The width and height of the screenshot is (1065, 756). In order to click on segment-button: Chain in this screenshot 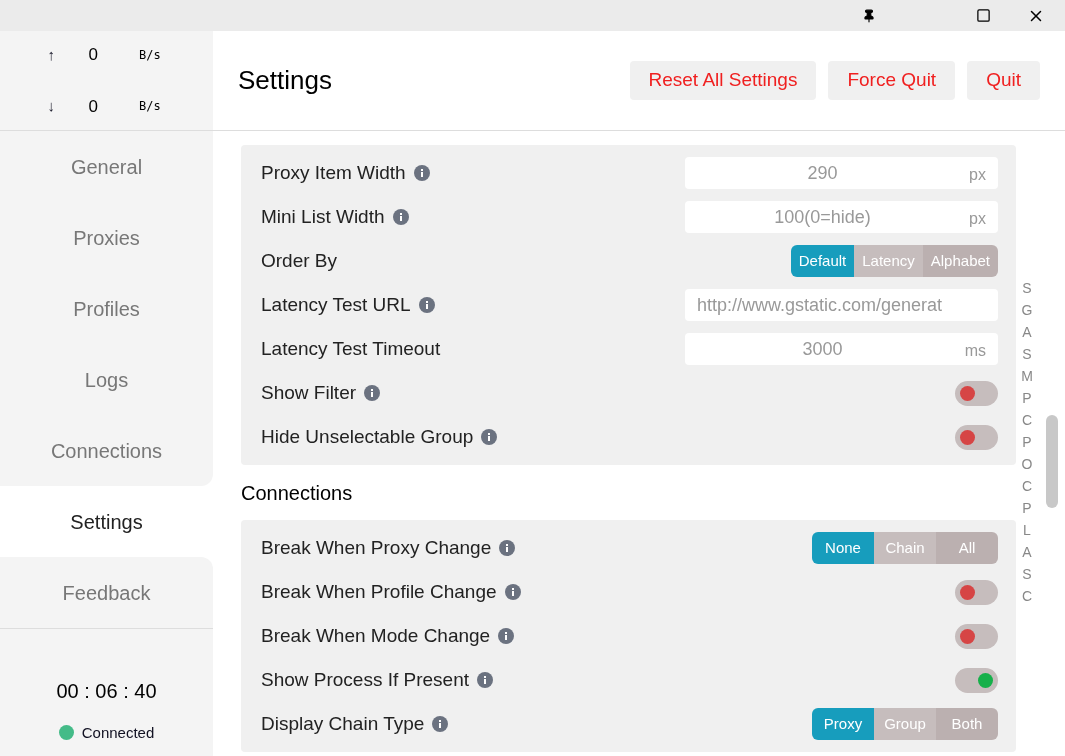, I will do `click(905, 548)`.